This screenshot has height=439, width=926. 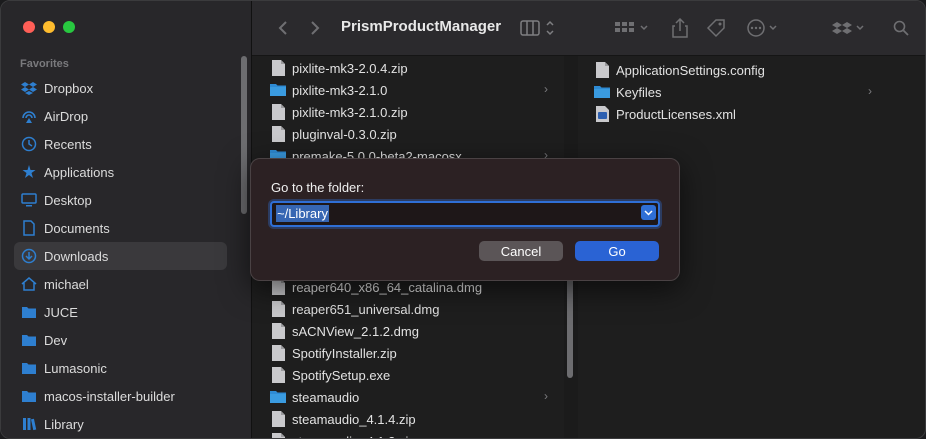 What do you see at coordinates (315, 28) in the screenshot?
I see `forward-button` at bounding box center [315, 28].